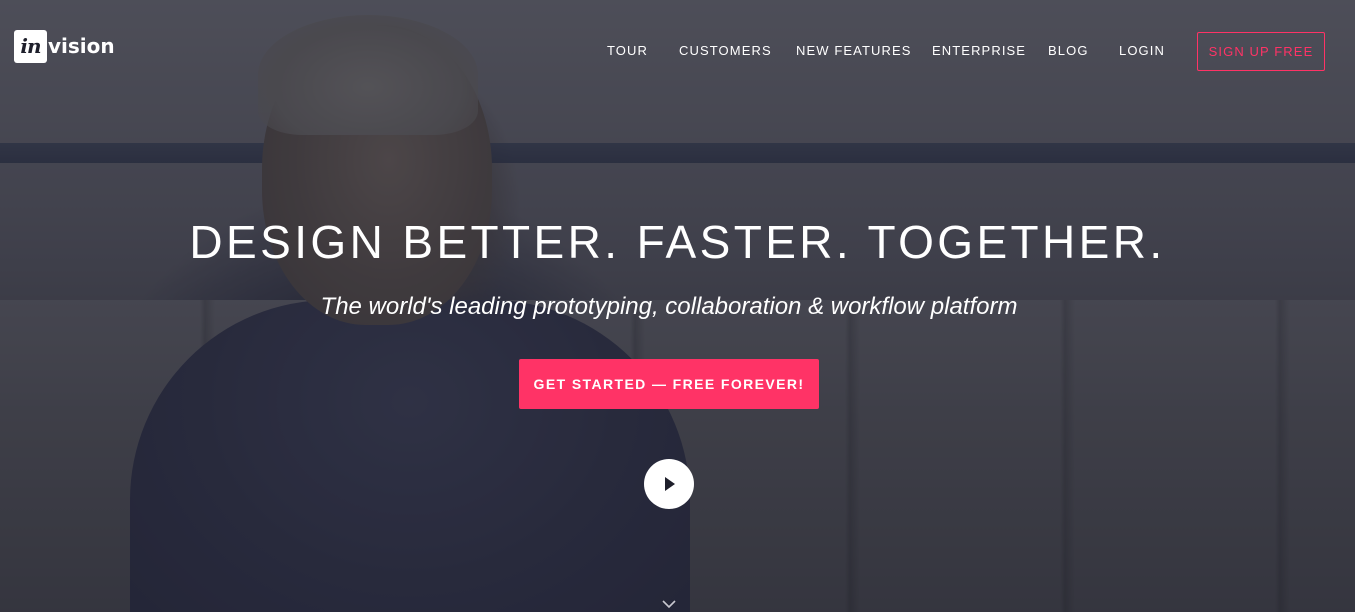 The height and width of the screenshot is (612, 1355). I want to click on play-icon, so click(670, 484).